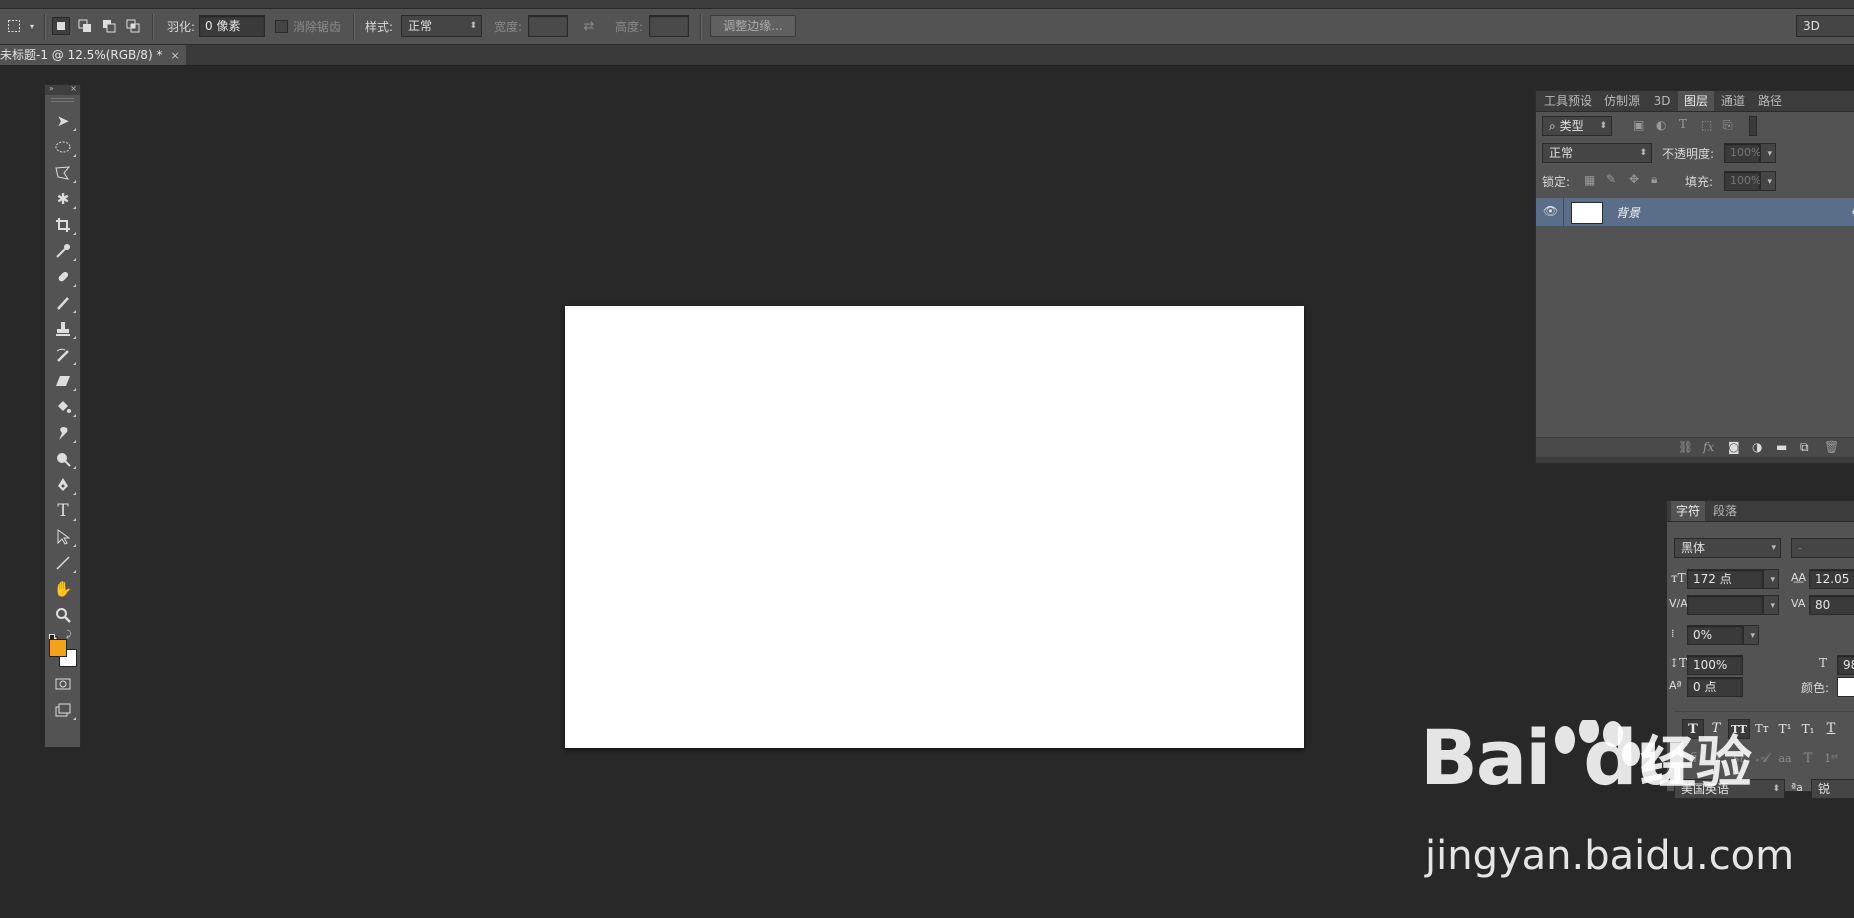 The width and height of the screenshot is (1854, 918). I want to click on vertical-scale-input: 100%, so click(1715, 665).